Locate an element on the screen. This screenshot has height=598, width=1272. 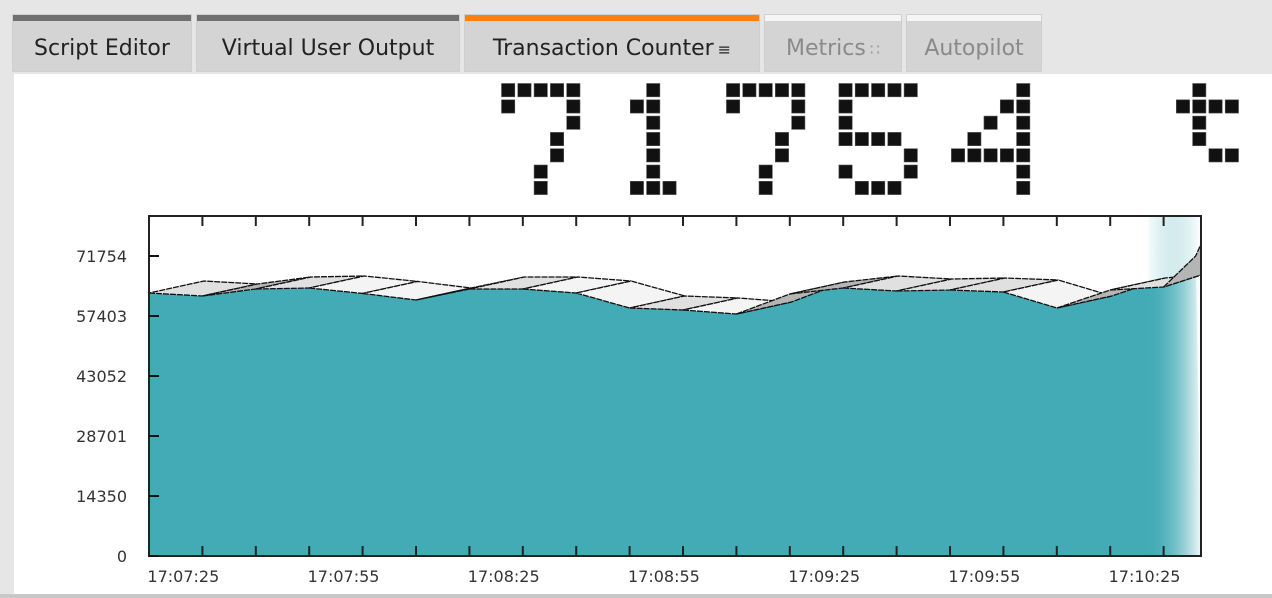
x-tick-label: 17:09:55 is located at coordinates (984, 576).